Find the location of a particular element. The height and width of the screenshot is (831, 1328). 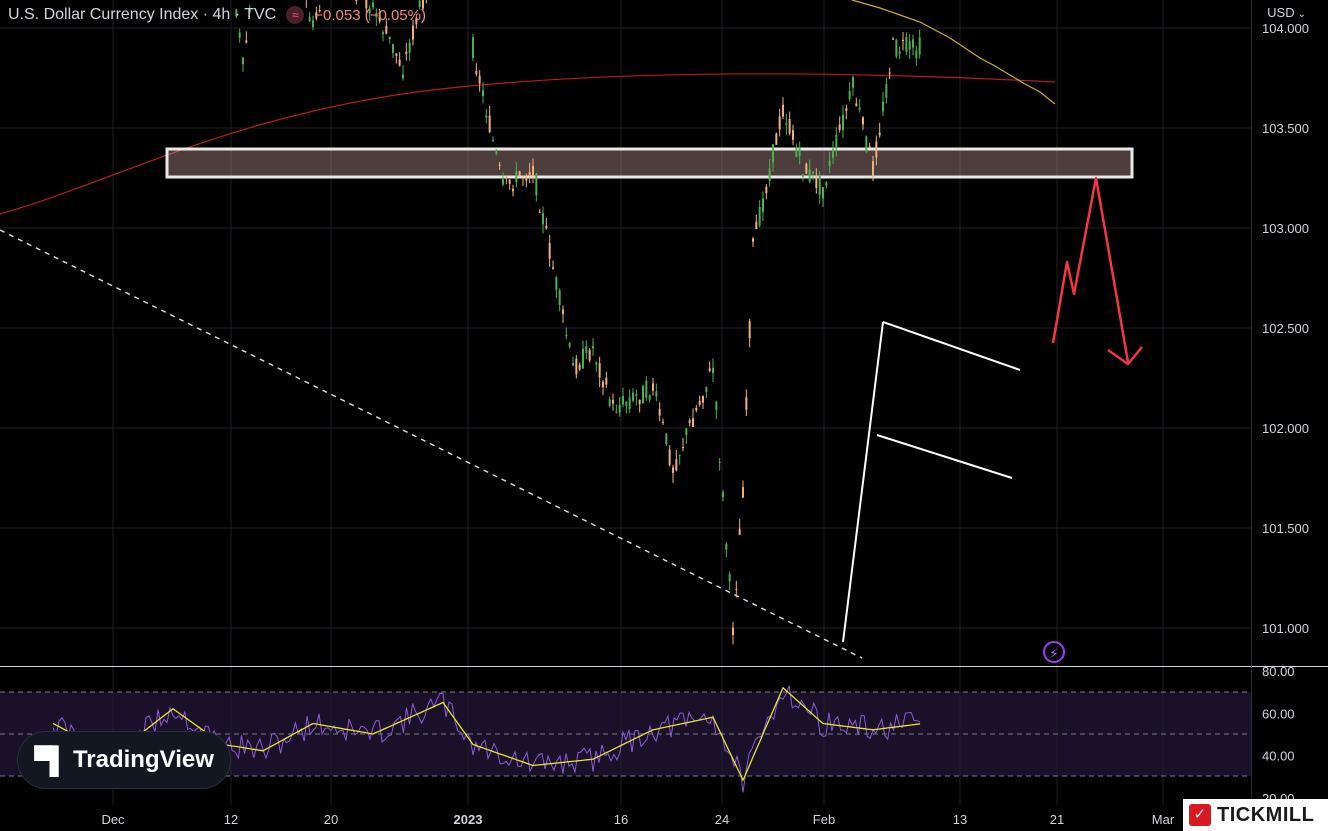

ma-long-line is located at coordinates (528, 144).